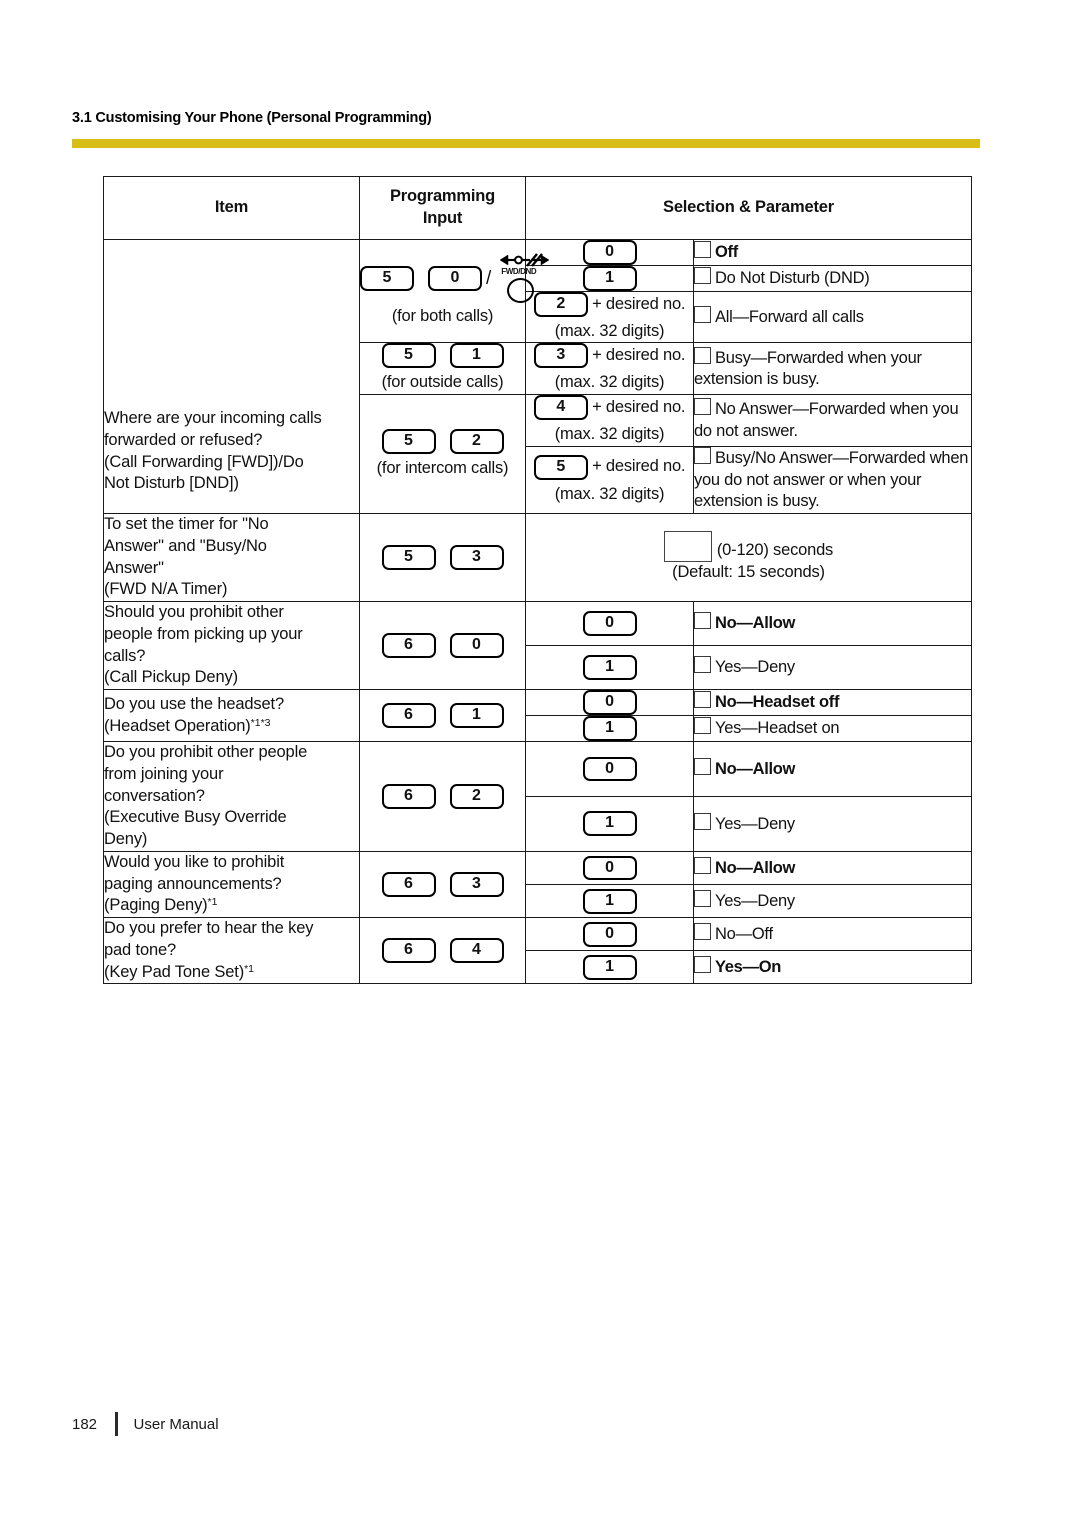  I want to click on parameter-off: Off, so click(832, 252).